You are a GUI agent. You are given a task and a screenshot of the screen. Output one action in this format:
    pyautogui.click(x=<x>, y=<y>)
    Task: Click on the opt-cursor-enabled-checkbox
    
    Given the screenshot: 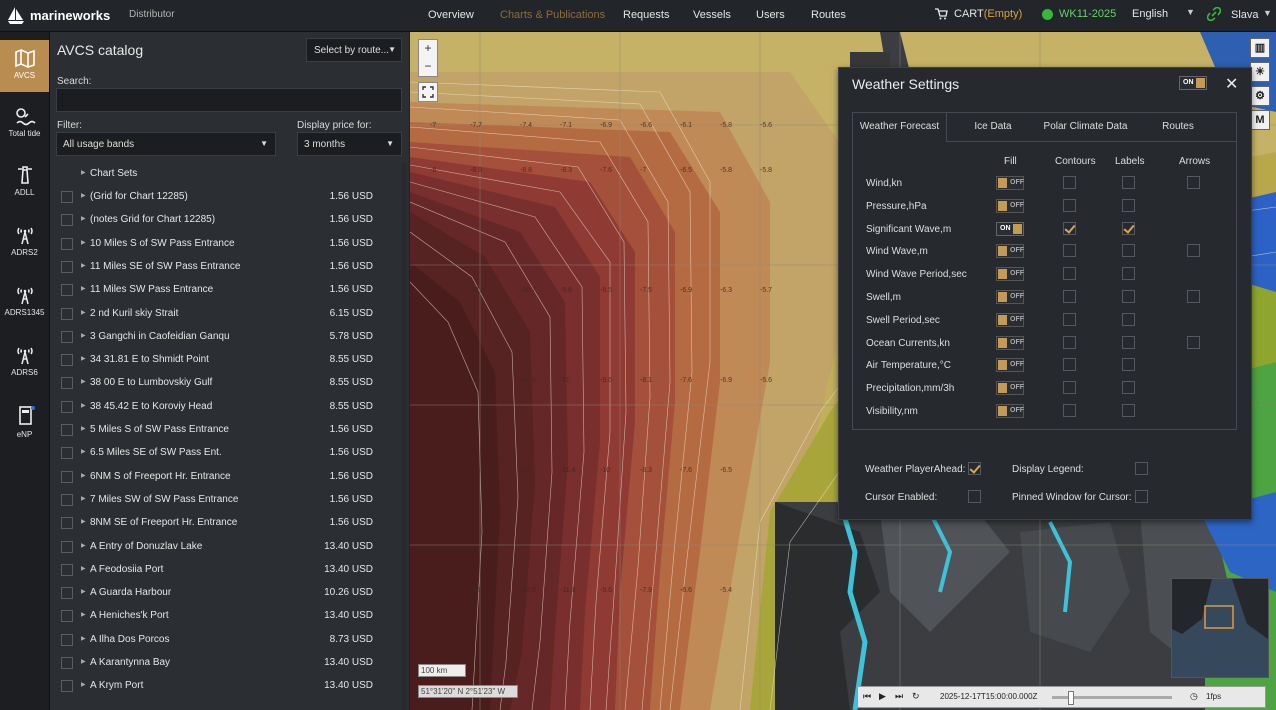 What is the action you would take?
    pyautogui.click(x=974, y=496)
    